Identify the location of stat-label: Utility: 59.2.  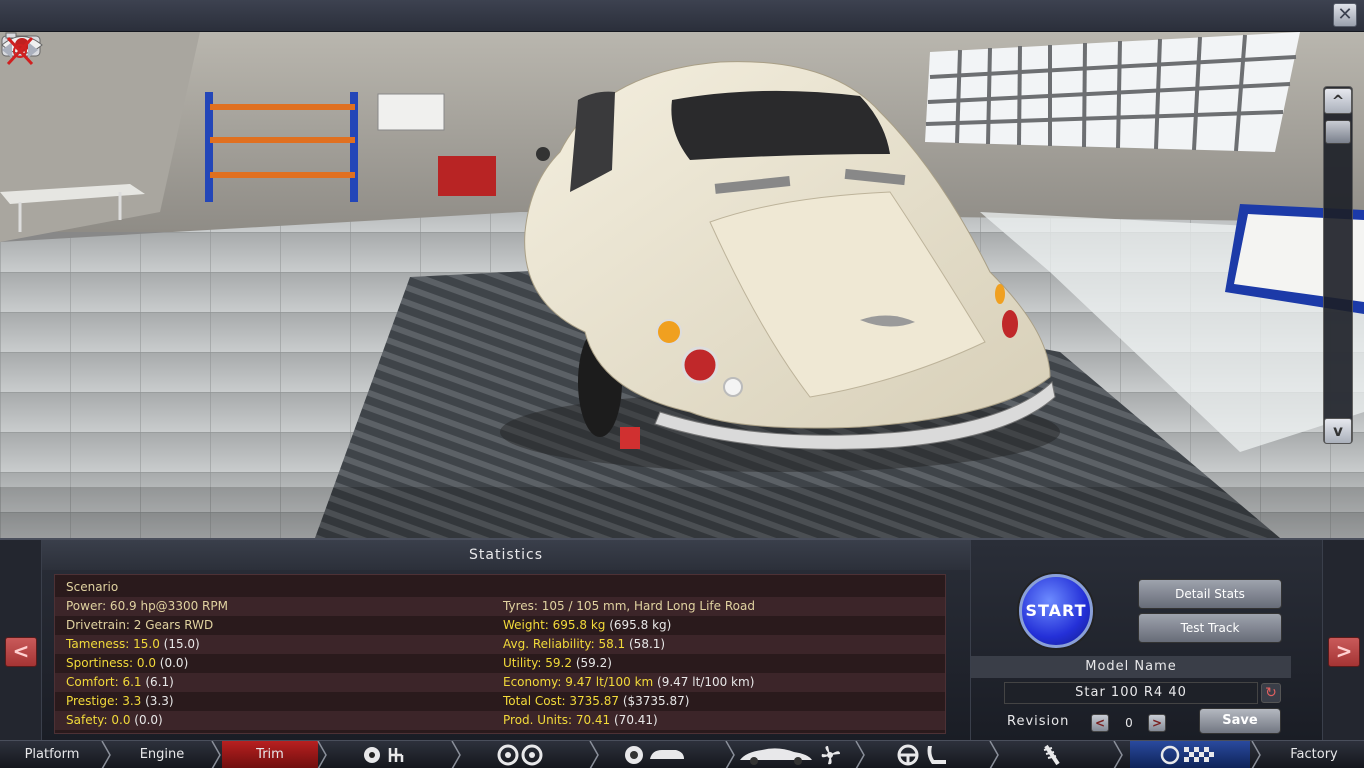
(537, 663).